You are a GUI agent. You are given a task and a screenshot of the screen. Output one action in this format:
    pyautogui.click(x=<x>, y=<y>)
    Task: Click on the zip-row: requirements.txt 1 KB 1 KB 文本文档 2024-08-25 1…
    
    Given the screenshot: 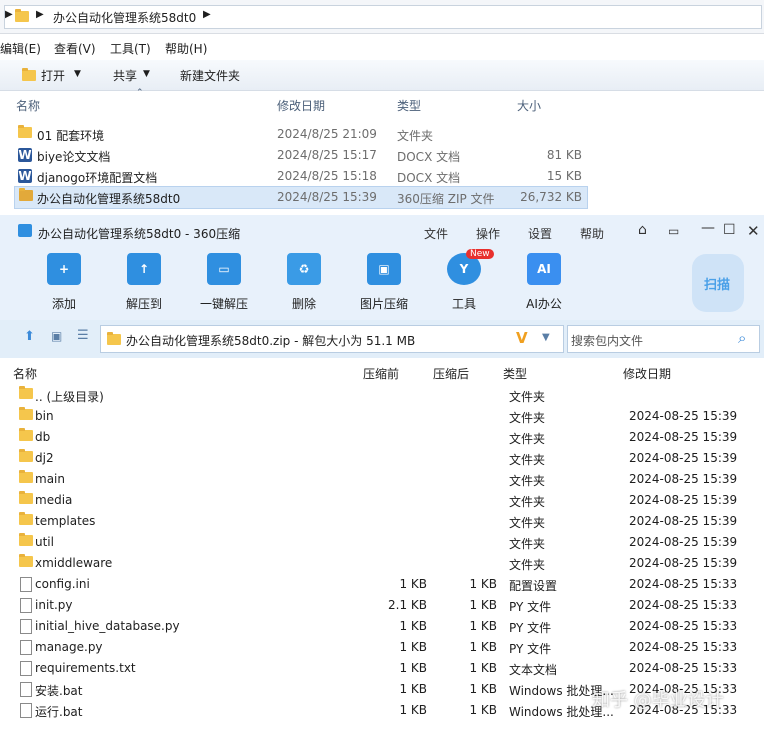 What is the action you would take?
    pyautogui.click(x=386, y=668)
    